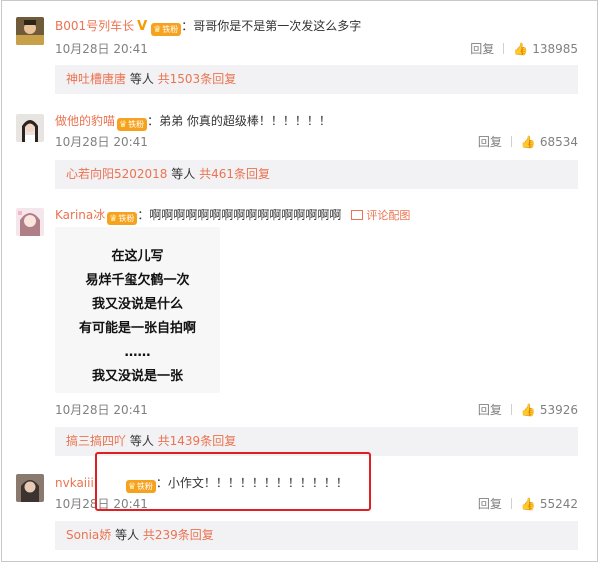 Image resolution: width=600 pixels, height=563 pixels. Describe the element at coordinates (116, 174) in the screenshot. I see `reply-user: 心若向阳5202018` at that location.